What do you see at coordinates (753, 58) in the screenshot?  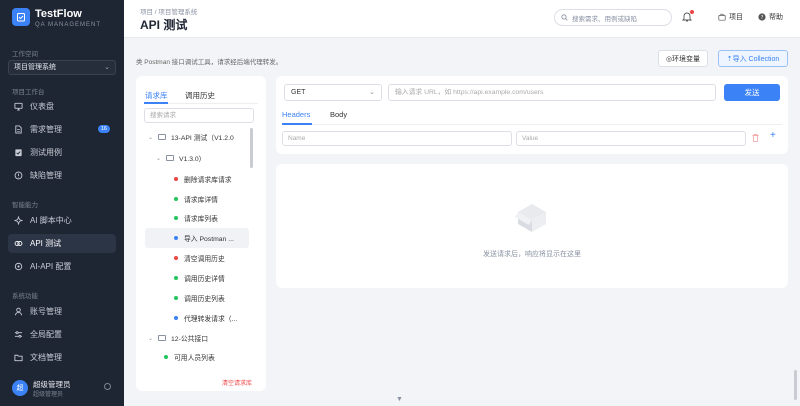 I see `import-collection-button: ⇡导入 Collection` at bounding box center [753, 58].